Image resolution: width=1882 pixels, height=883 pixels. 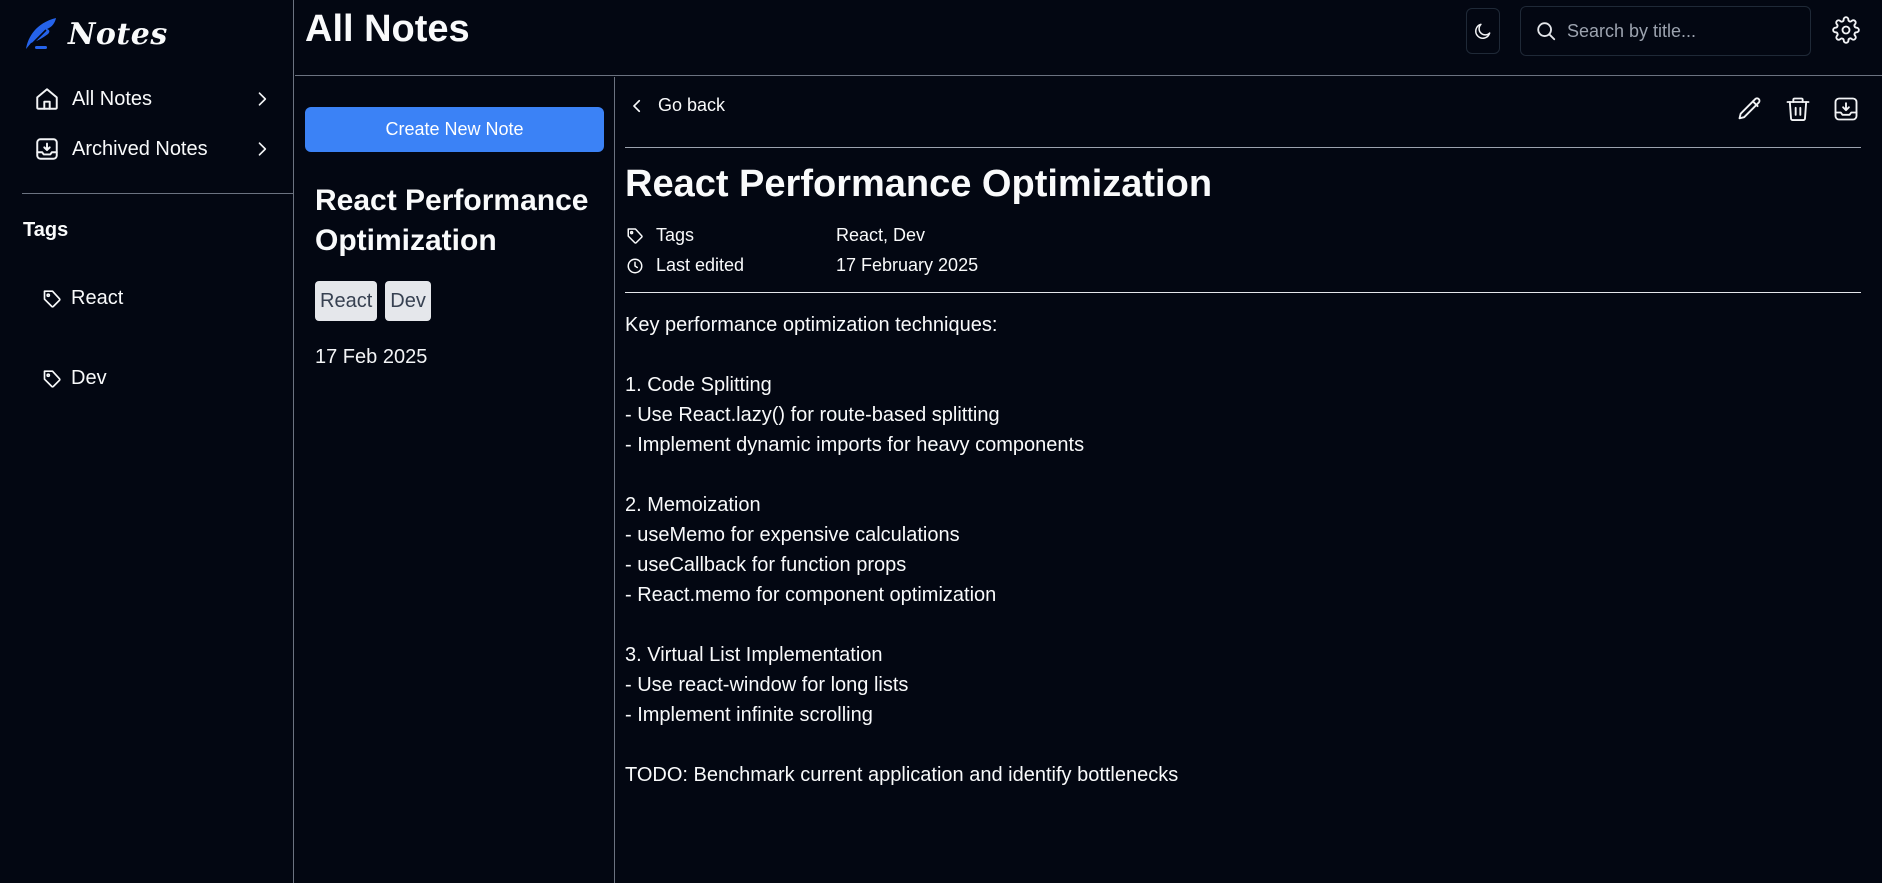 I want to click on settings-button, so click(x=1846, y=30).